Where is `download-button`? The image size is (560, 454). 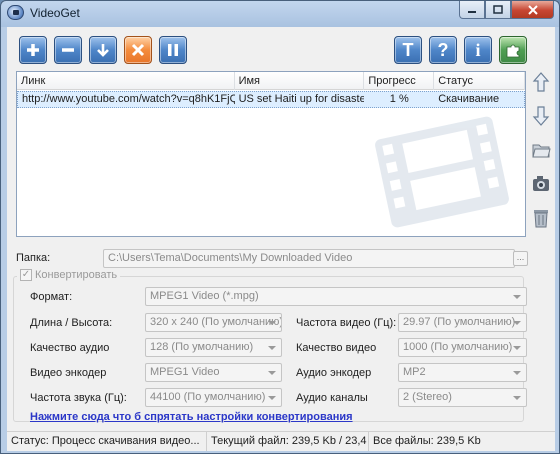
download-button is located at coordinates (103, 50).